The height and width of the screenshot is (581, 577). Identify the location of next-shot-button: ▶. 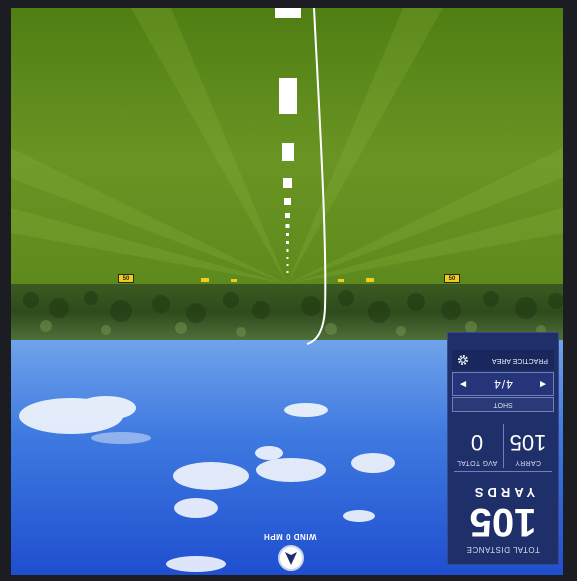
(463, 384).